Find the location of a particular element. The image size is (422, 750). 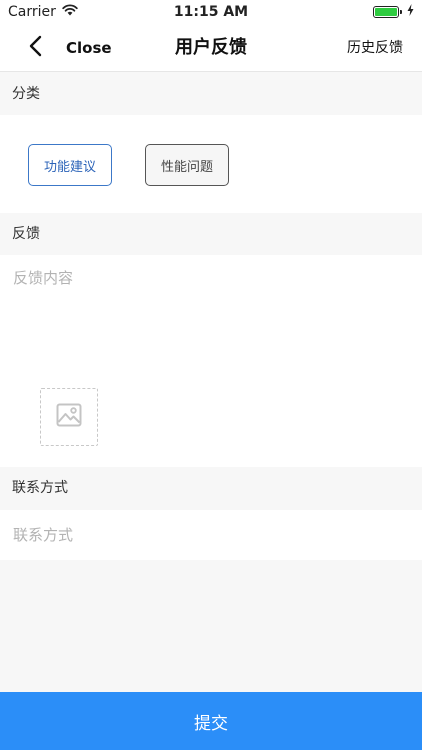

history-feedback-button: 历史反馈 is located at coordinates (375, 48).